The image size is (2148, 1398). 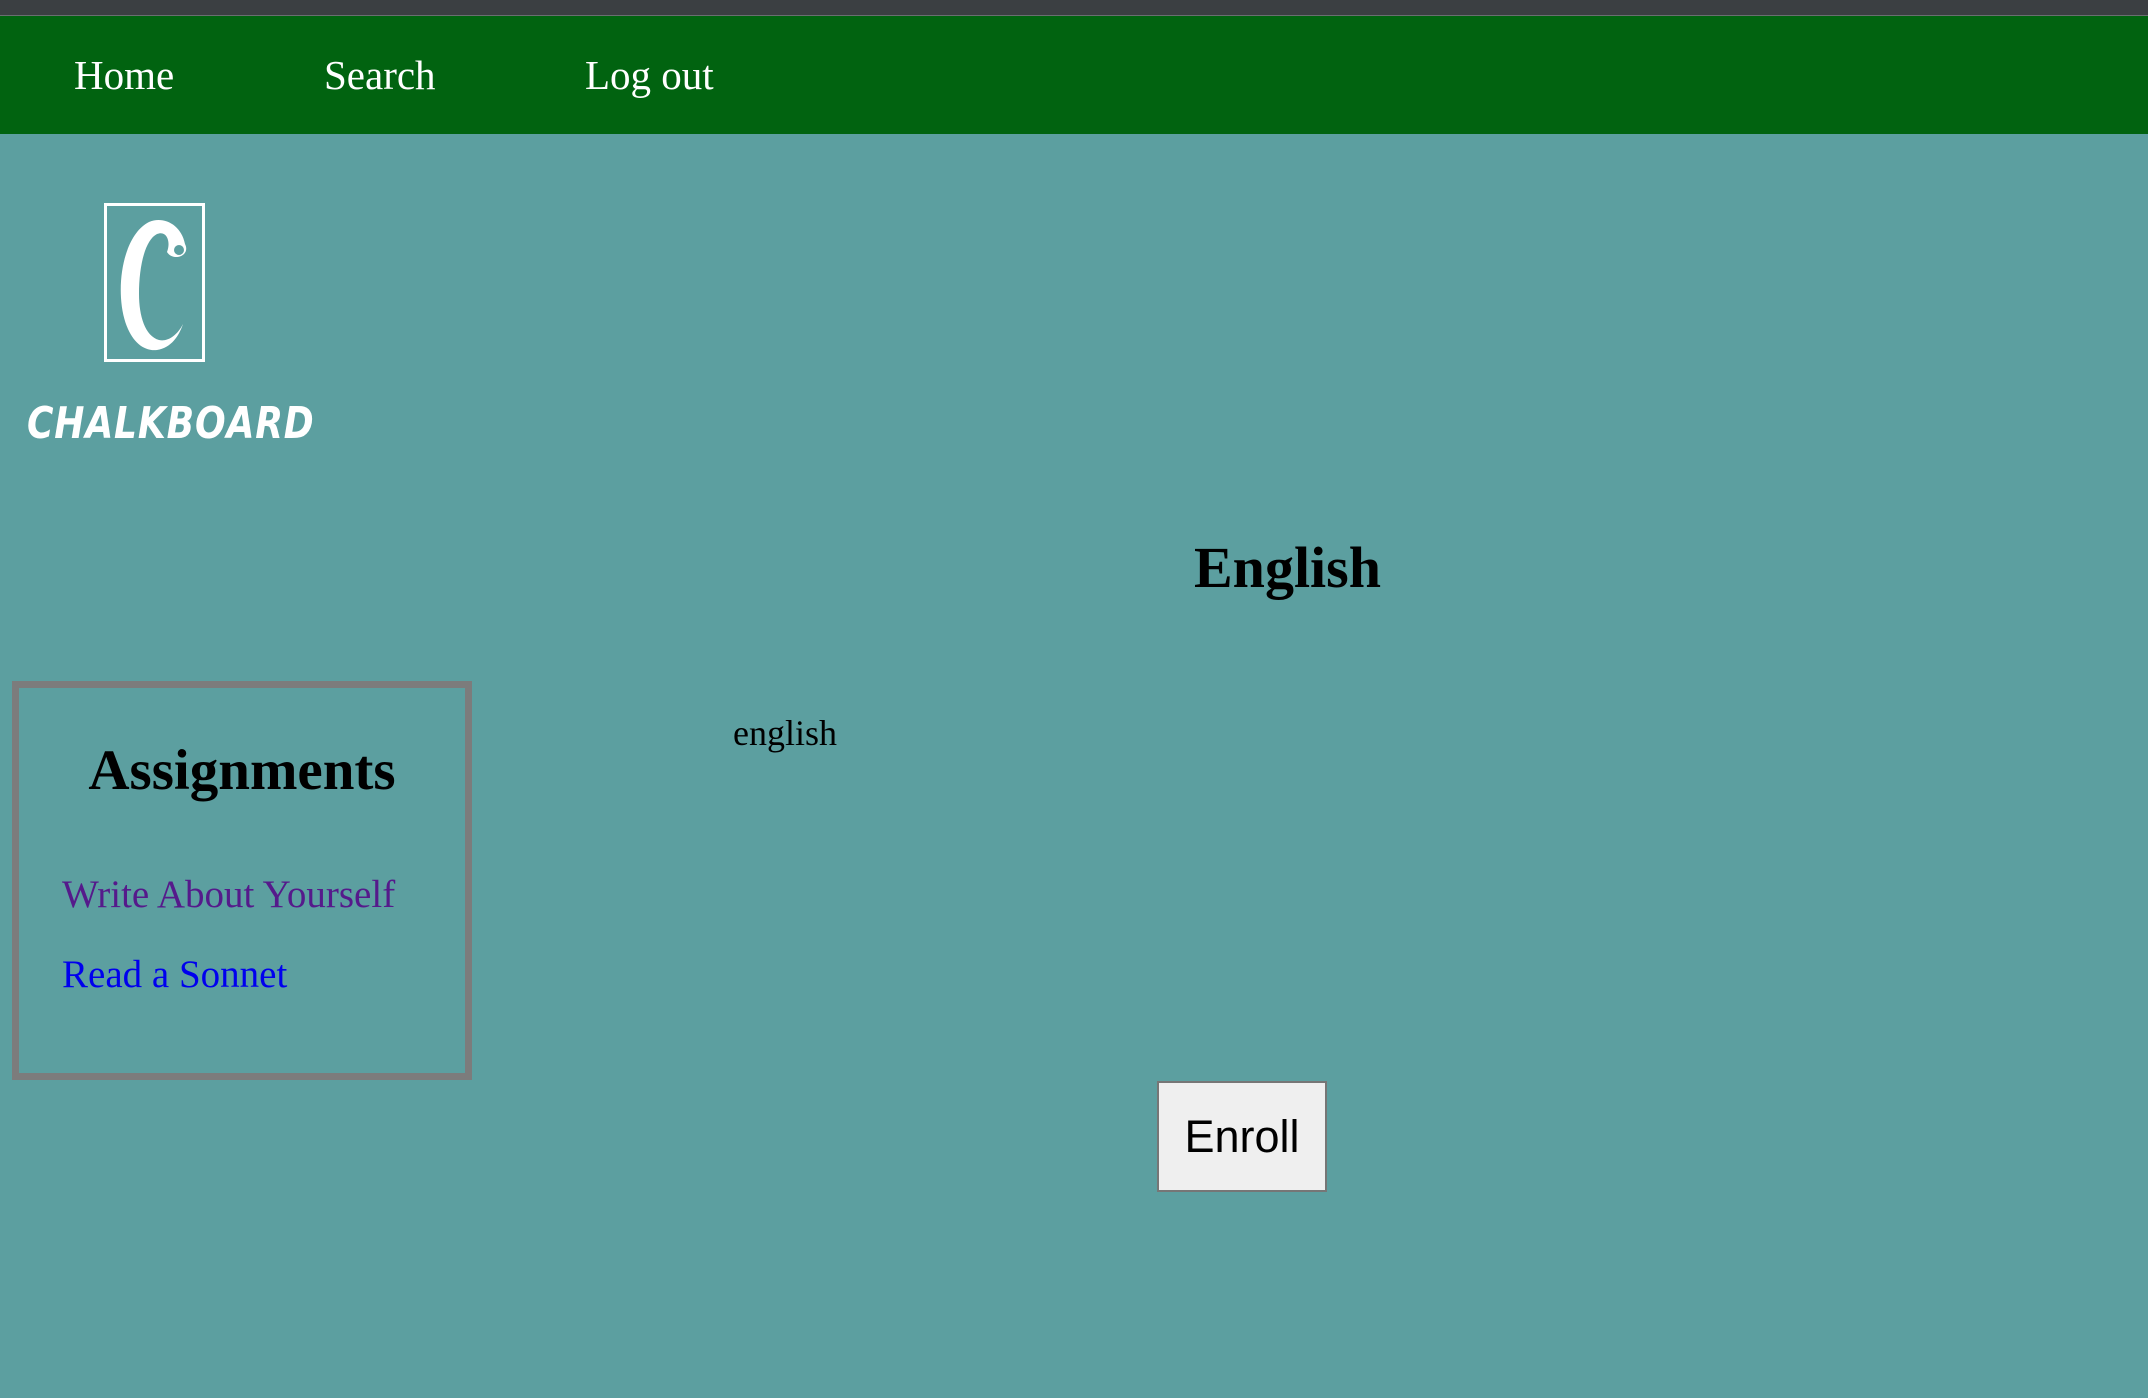 I want to click on enroll-button: Enroll, so click(x=1242, y=1136).